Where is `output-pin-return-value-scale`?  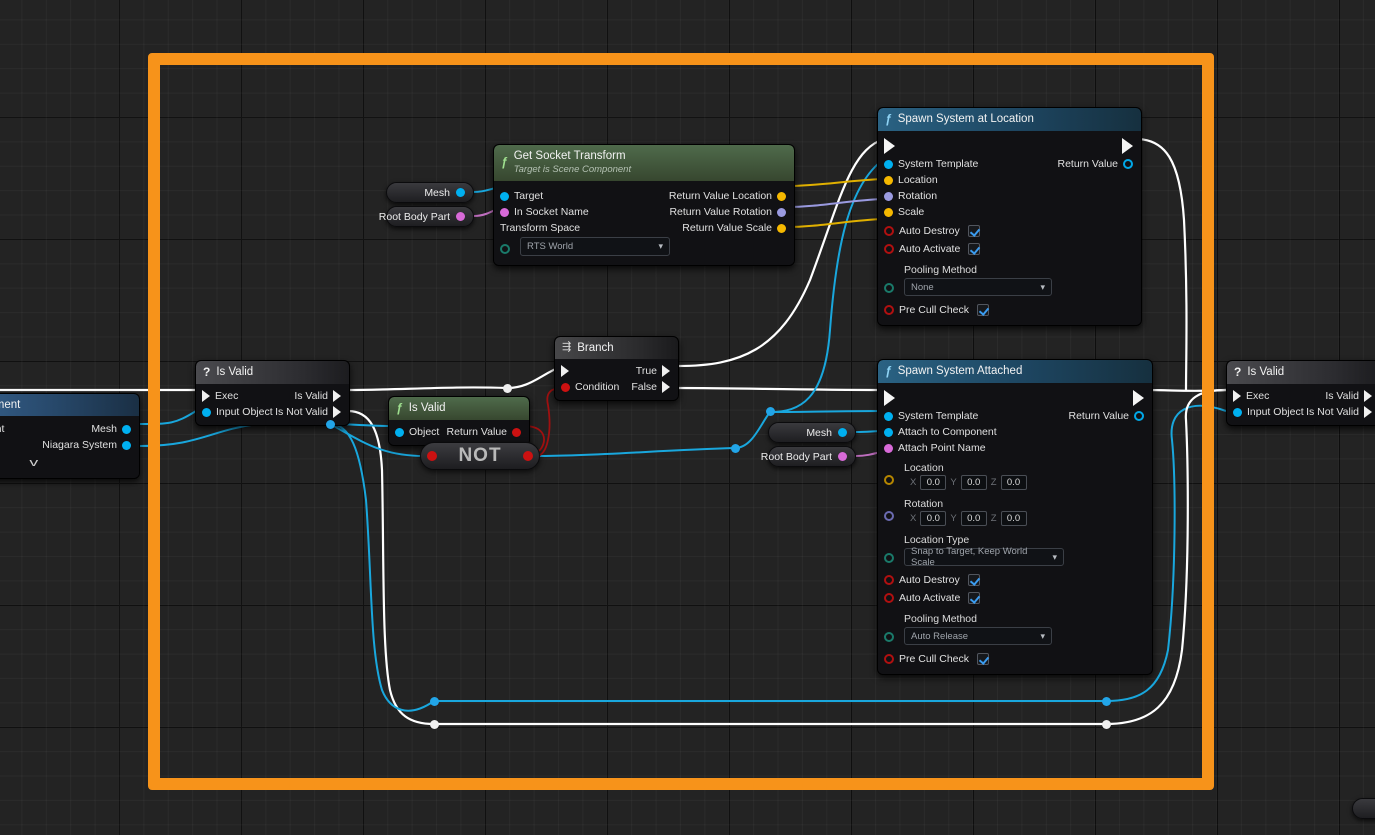
output-pin-return-value-scale is located at coordinates (781, 228).